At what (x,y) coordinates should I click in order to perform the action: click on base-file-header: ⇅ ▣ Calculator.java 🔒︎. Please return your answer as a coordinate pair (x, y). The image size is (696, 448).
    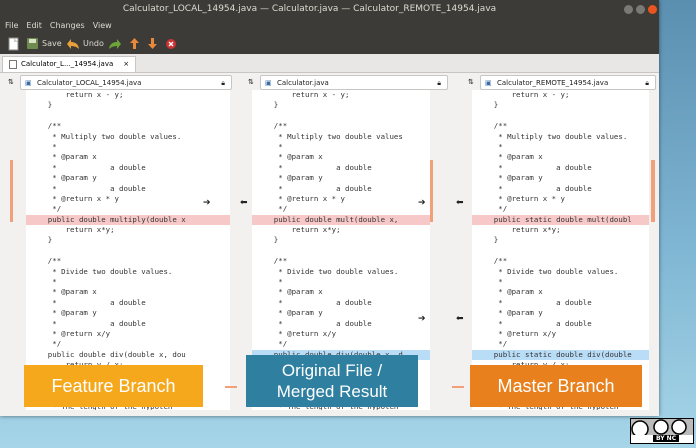
    Looking at the image, I should click on (348, 82).